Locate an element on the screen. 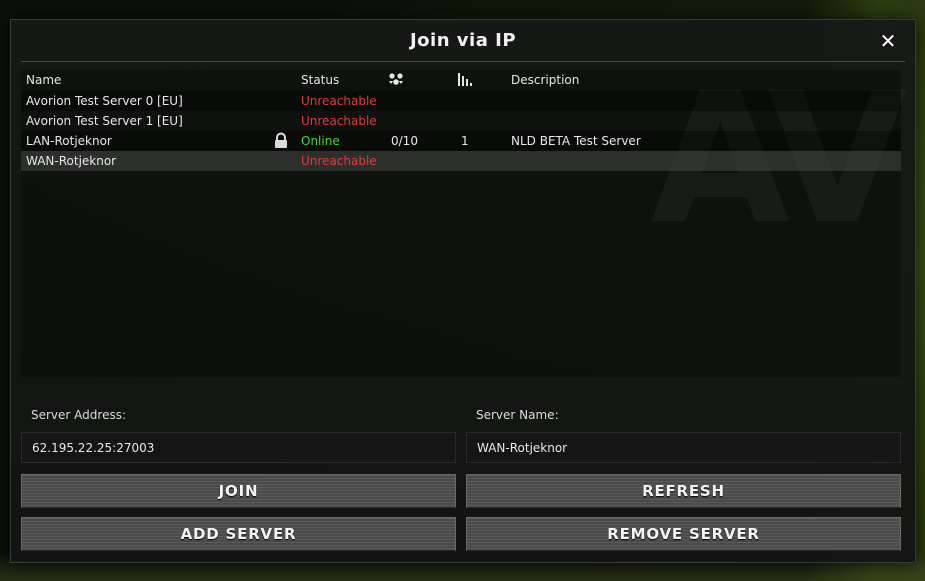 The width and height of the screenshot is (925, 581). close-icon: ✕ is located at coordinates (888, 41).